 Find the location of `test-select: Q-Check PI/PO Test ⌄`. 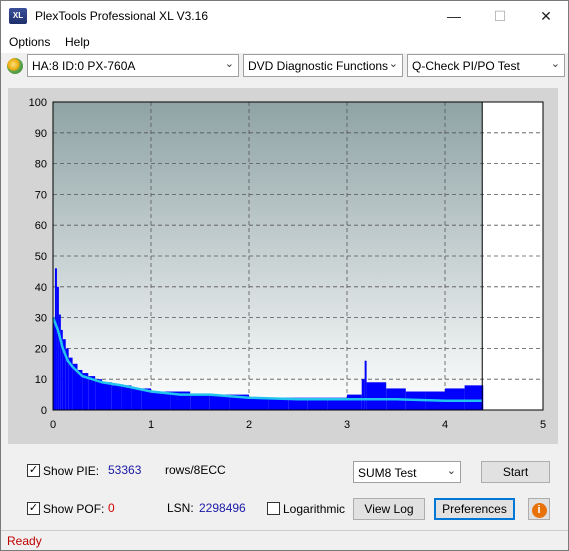

test-select: Q-Check PI/PO Test ⌄ is located at coordinates (486, 65).